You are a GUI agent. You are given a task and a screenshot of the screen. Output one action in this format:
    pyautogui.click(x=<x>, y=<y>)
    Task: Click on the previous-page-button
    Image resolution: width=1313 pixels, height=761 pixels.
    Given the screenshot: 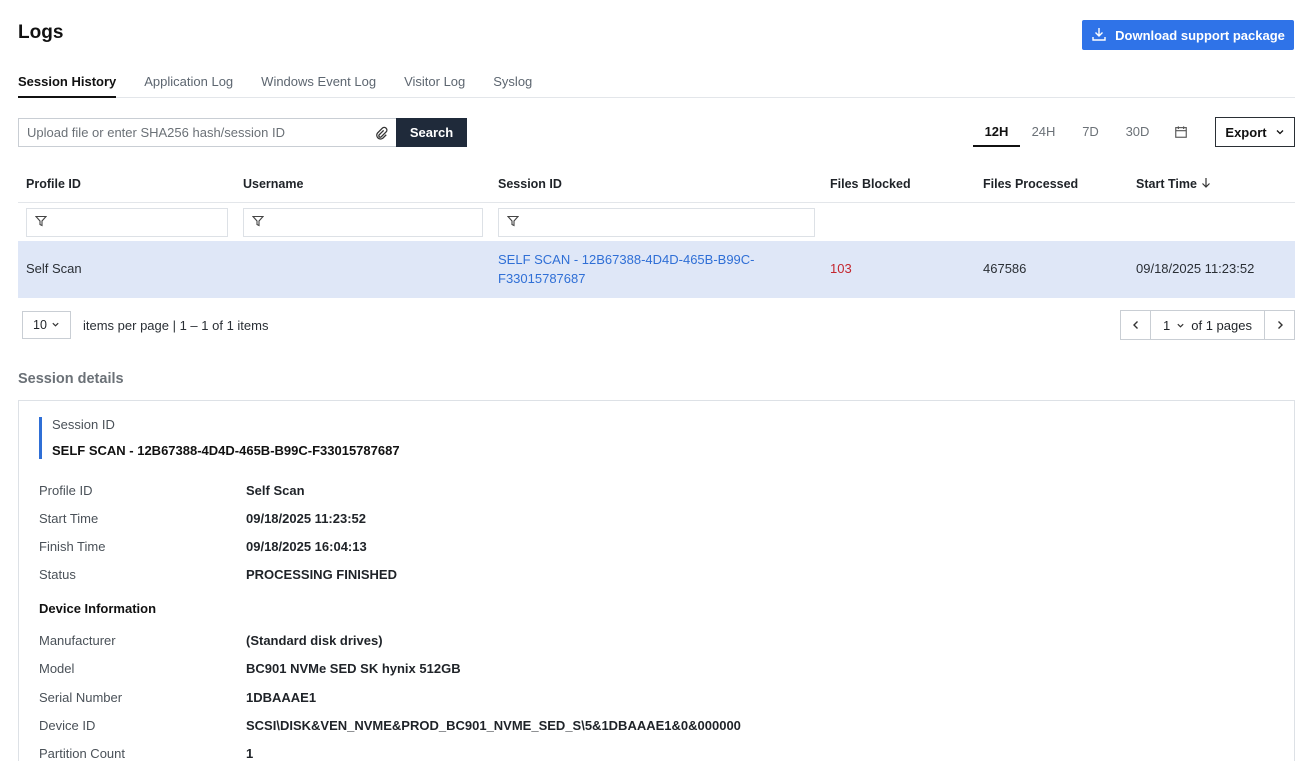 What is the action you would take?
    pyautogui.click(x=1135, y=325)
    